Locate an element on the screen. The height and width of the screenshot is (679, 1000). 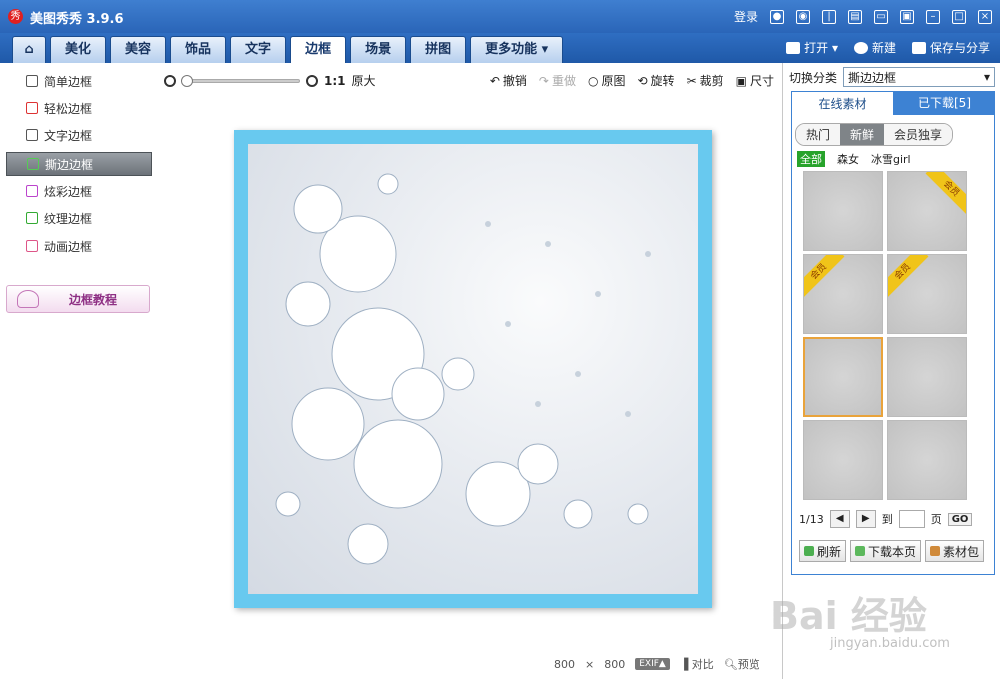
tag-ice-snow-girl: 冰雪girl is located at coordinates (891, 159).